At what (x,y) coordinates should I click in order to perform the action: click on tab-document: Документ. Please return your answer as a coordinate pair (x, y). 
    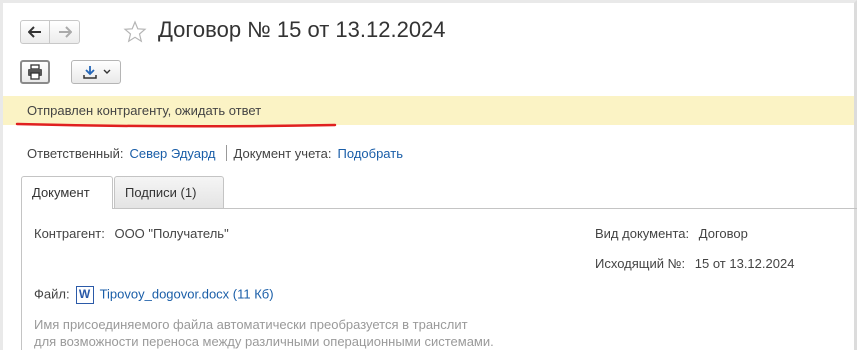
    Looking at the image, I should click on (67, 192).